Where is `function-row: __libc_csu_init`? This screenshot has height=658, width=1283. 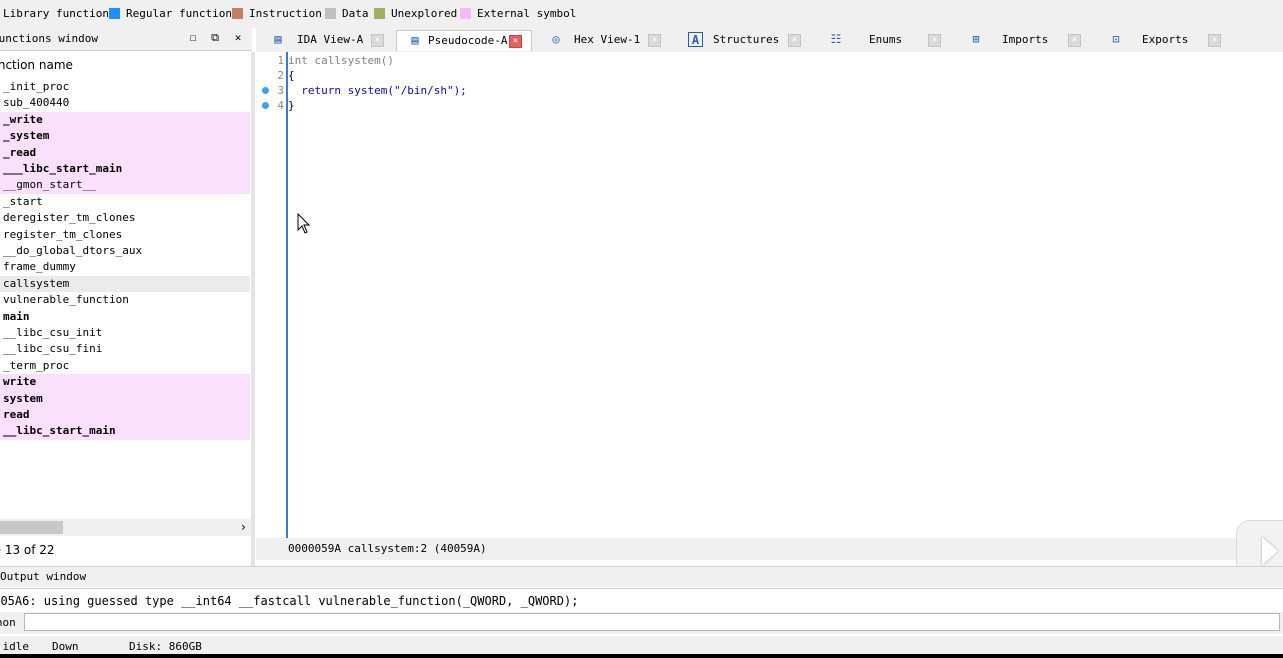 function-row: __libc_csu_init is located at coordinates (125, 333).